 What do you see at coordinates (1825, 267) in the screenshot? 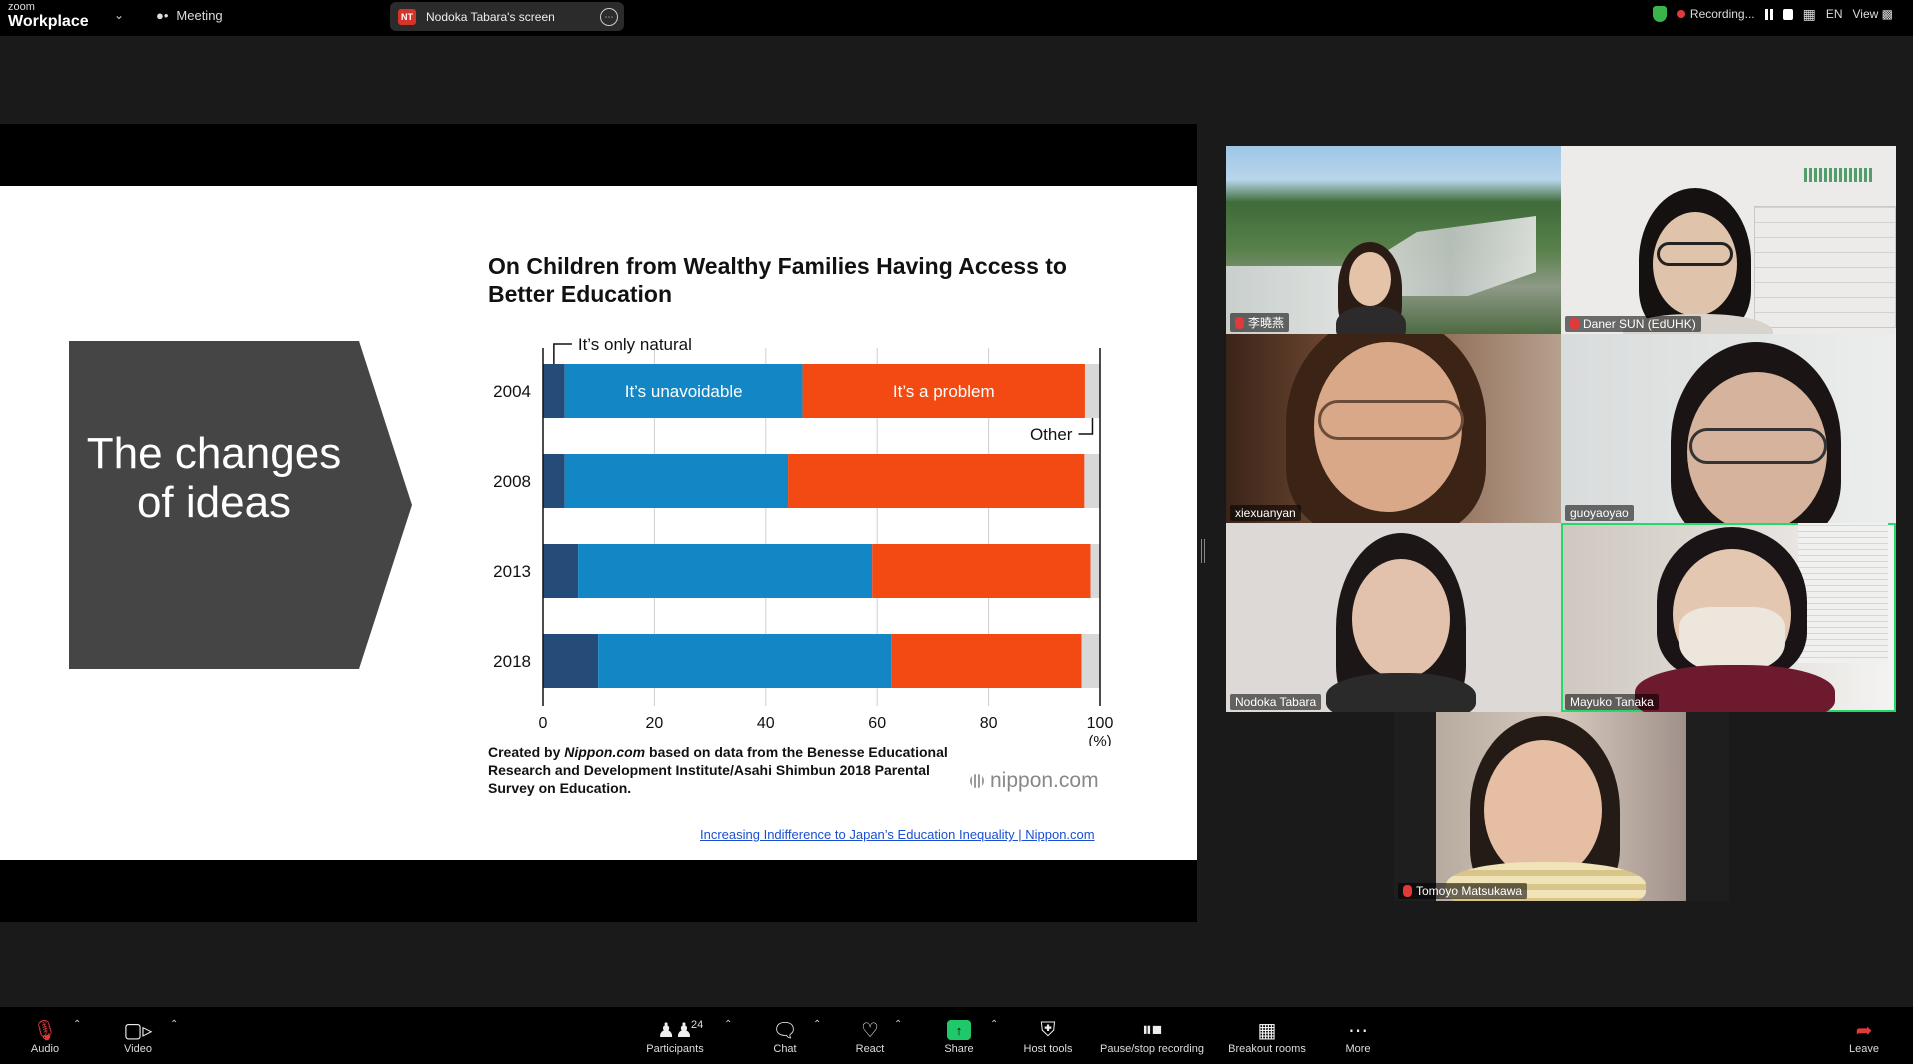
I see `background-sketch` at bounding box center [1825, 267].